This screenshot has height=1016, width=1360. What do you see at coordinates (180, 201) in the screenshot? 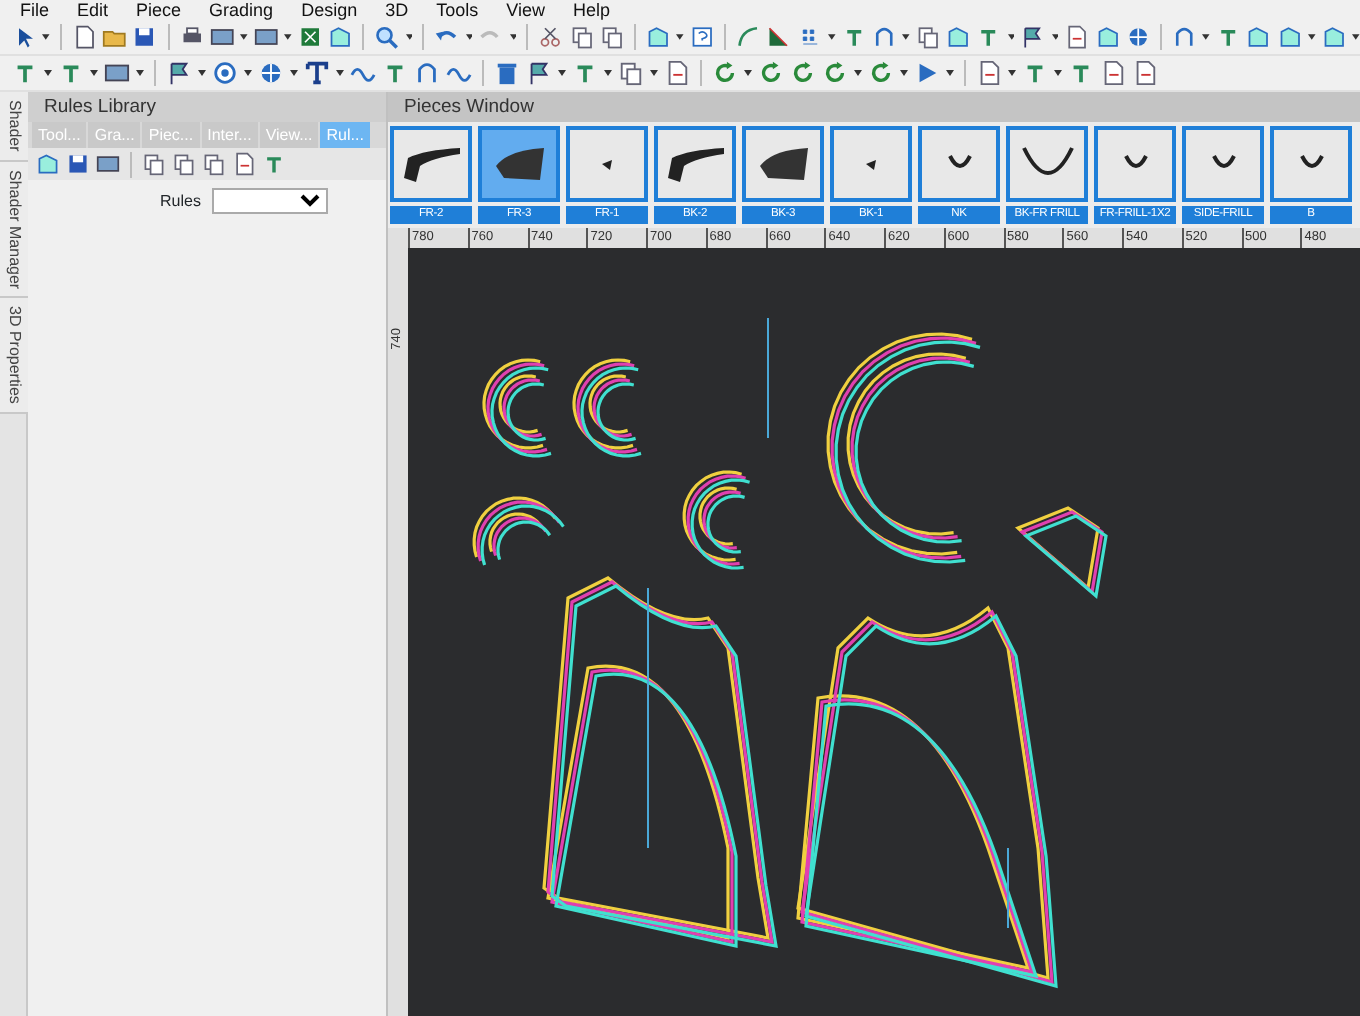
I see `field-label: Rules` at bounding box center [180, 201].